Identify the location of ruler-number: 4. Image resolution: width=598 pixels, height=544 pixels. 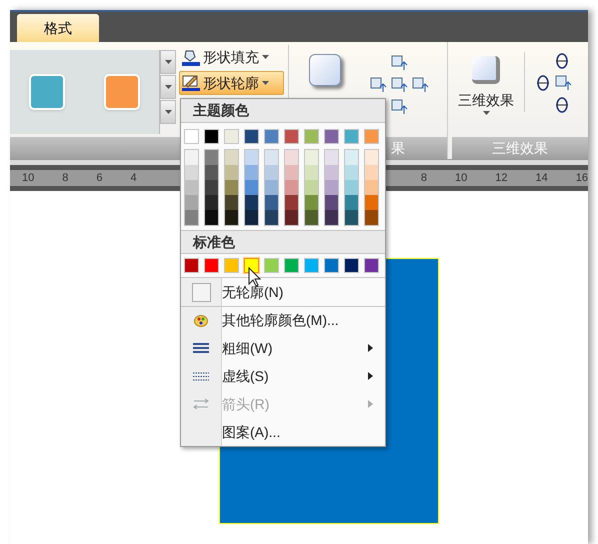
(133, 178).